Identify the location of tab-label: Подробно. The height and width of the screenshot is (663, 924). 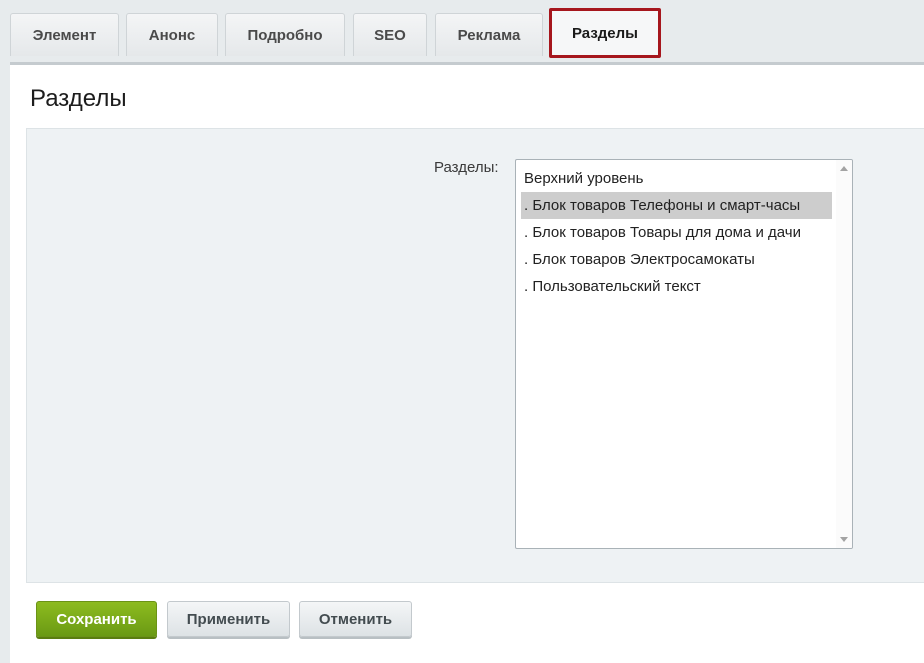
(285, 35).